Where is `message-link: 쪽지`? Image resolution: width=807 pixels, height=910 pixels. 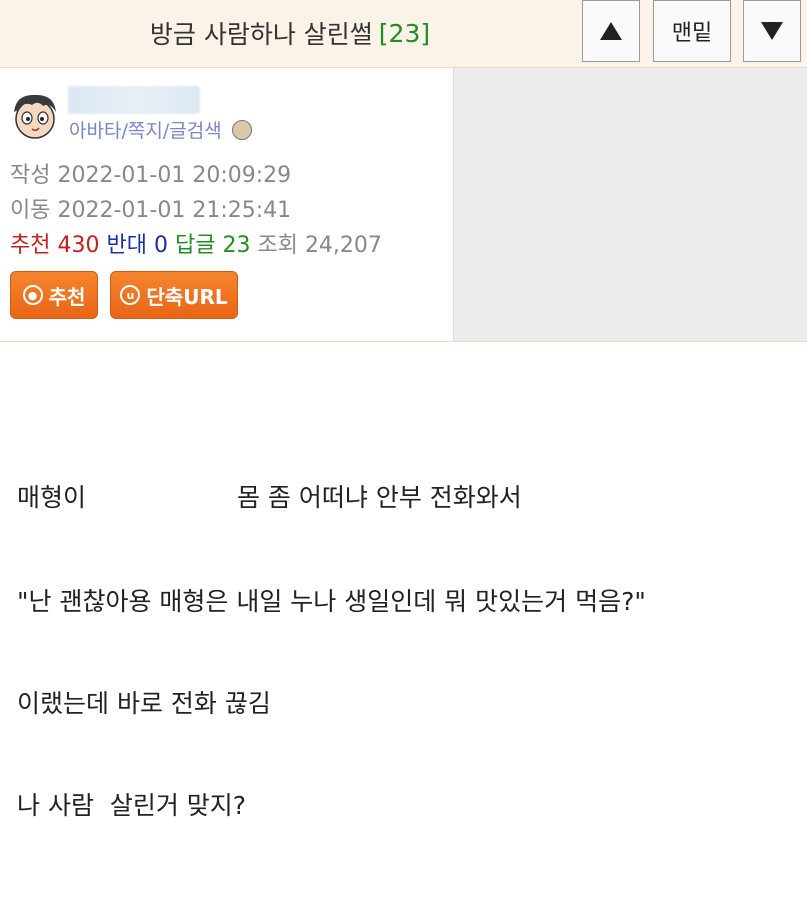 message-link: 쪽지 is located at coordinates (145, 131).